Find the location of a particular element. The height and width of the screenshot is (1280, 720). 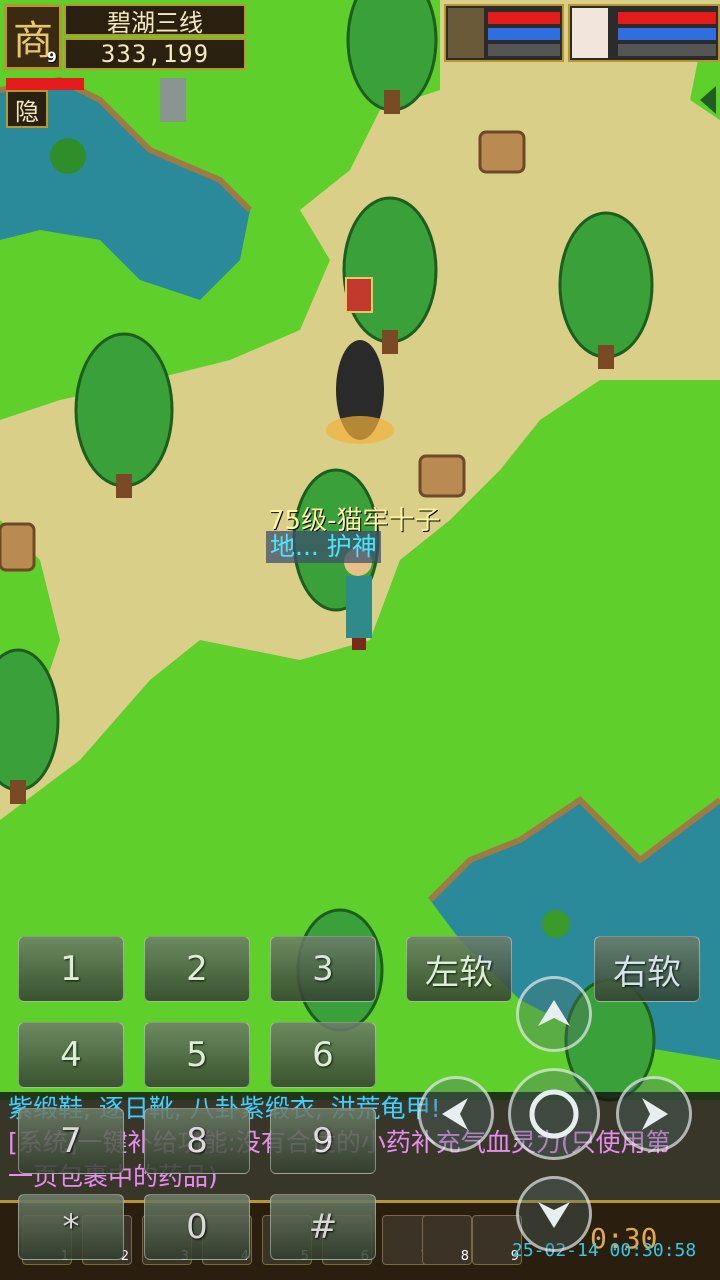

key-1: 1 is located at coordinates (71, 969).